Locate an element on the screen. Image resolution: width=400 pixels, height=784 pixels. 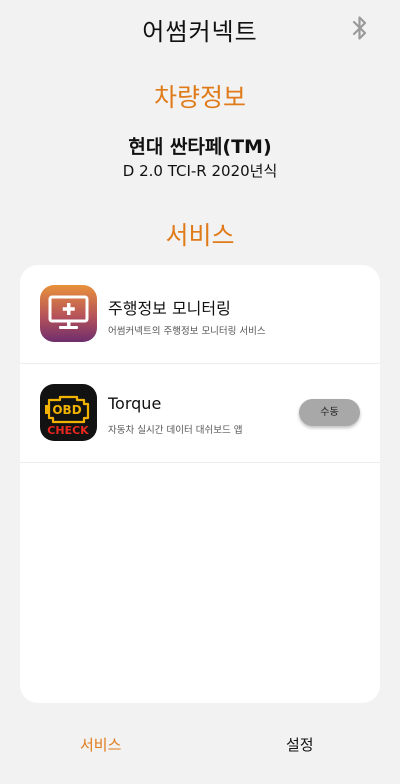
svg-text: OBD is located at coordinates (66, 410).